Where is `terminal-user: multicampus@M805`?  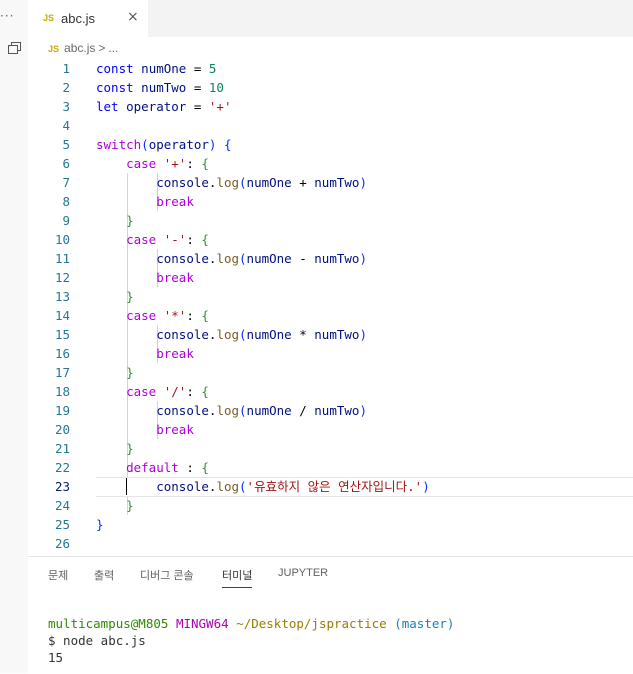 terminal-user: multicampus@M805 is located at coordinates (108, 623).